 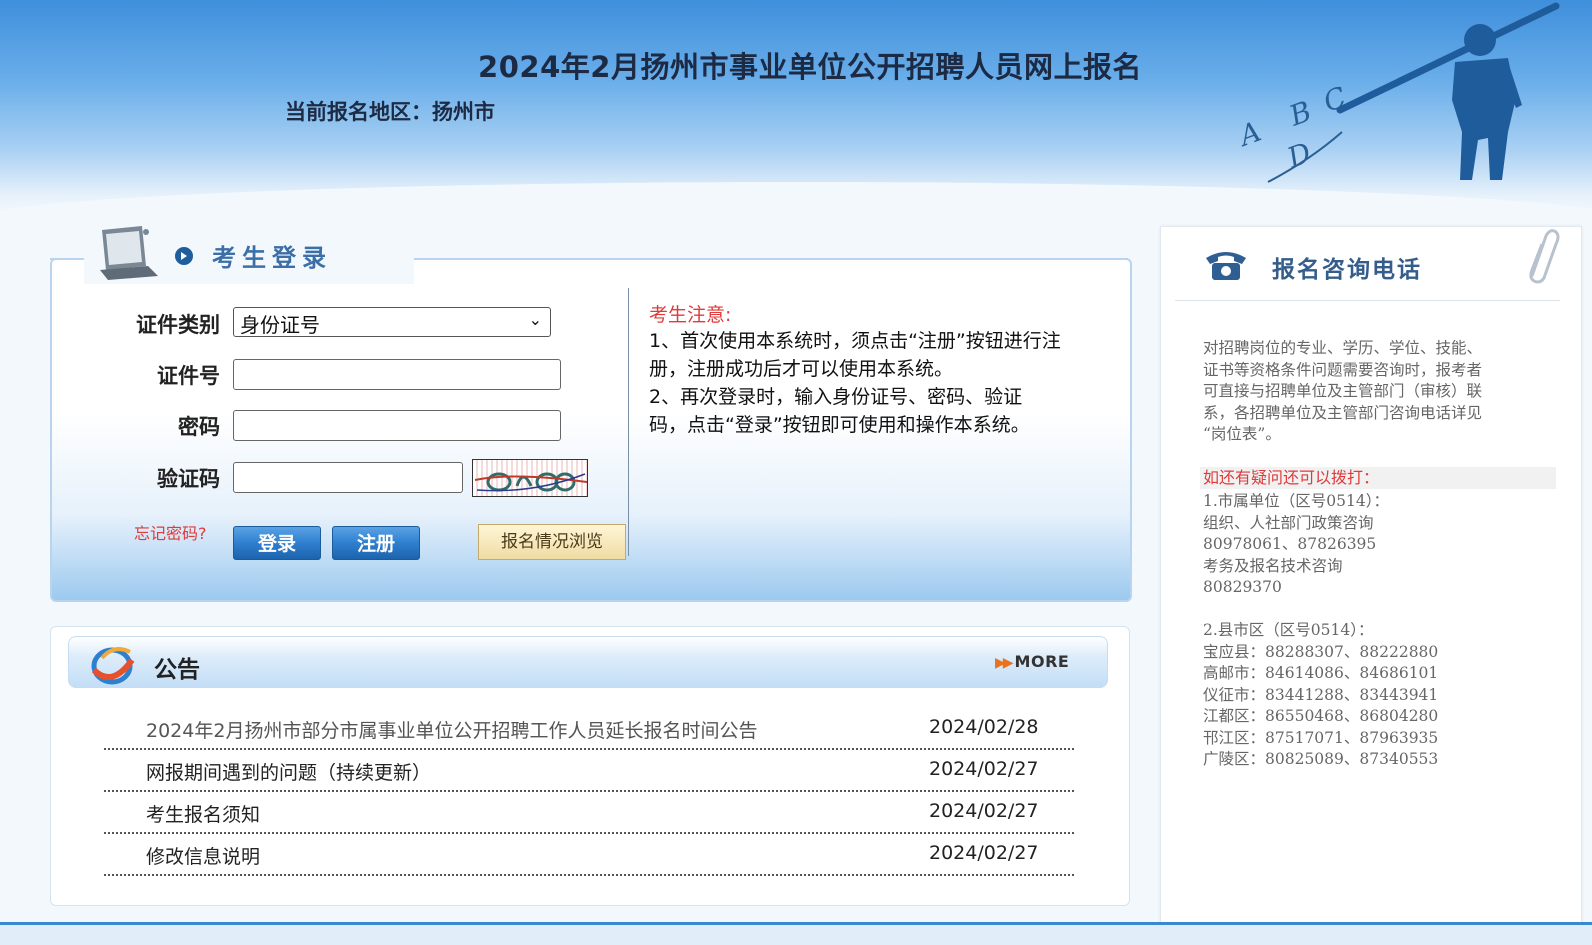 What do you see at coordinates (1252, 134) in the screenshot?
I see `svg-text: A` at bounding box center [1252, 134].